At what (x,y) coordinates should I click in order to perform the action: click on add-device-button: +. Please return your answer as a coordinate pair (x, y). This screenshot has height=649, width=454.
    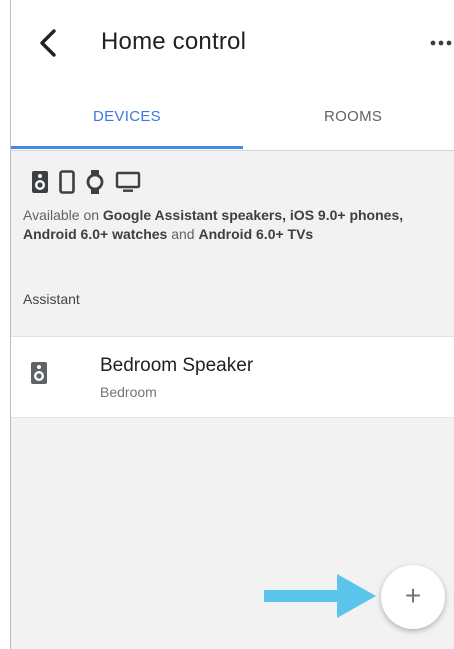
    Looking at the image, I should click on (413, 597).